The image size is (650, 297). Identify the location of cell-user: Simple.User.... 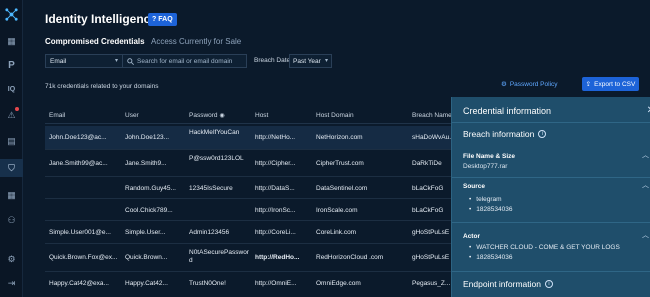
(145, 232).